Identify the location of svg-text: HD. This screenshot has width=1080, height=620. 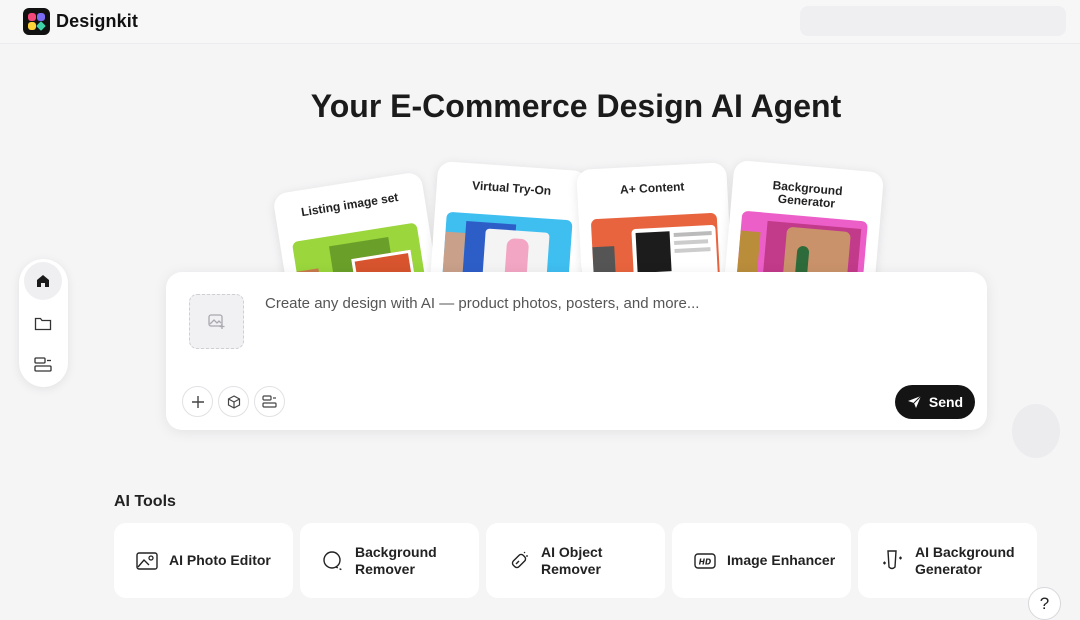
(705, 561).